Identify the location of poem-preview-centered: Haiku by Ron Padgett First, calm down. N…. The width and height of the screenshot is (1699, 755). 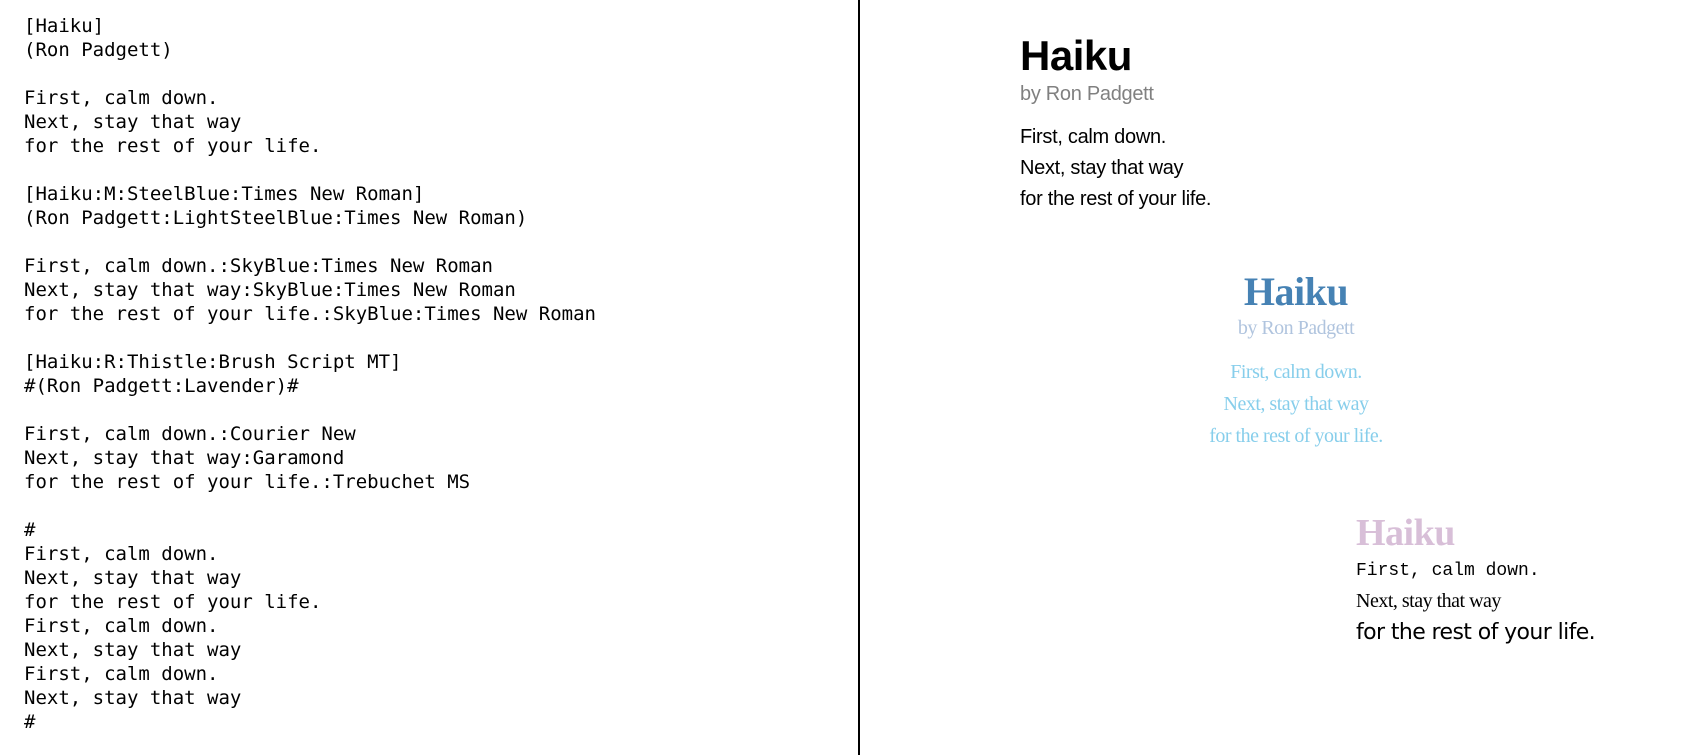
(1296, 360).